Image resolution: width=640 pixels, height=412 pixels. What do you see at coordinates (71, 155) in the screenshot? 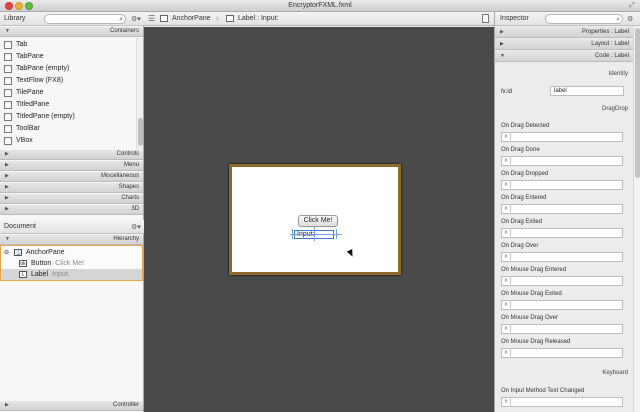
I see `library-section-controls: ▶ Controls` at bounding box center [71, 155].